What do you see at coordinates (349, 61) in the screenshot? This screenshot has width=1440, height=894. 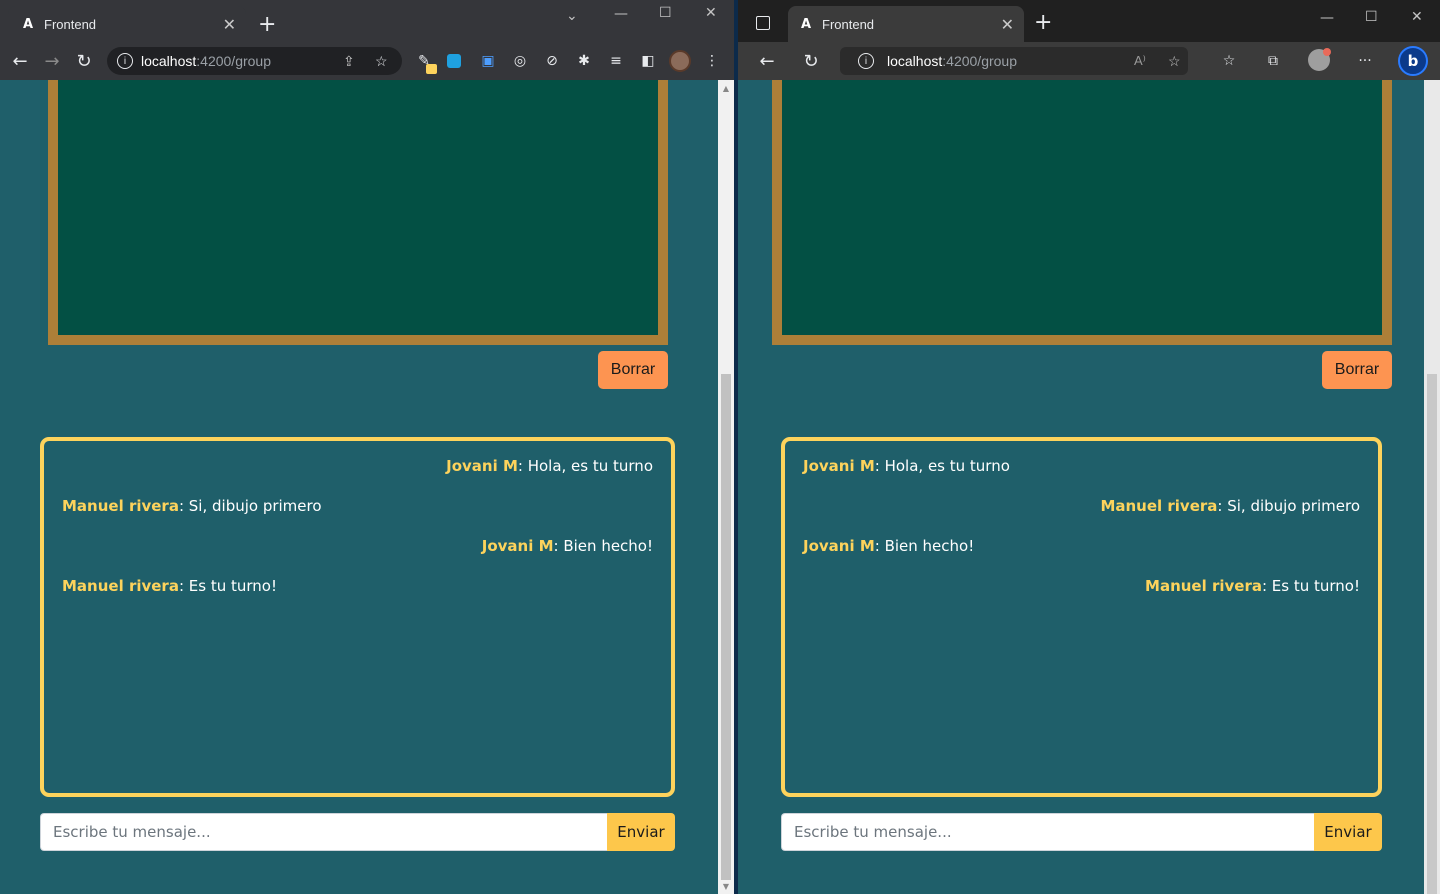 I see `share-icon: ⇪` at bounding box center [349, 61].